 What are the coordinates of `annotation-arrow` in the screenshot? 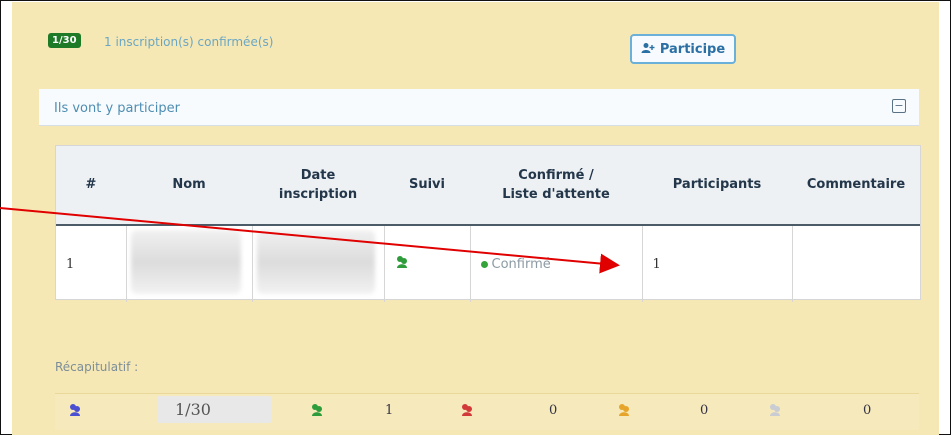 It's located at (310, 240).